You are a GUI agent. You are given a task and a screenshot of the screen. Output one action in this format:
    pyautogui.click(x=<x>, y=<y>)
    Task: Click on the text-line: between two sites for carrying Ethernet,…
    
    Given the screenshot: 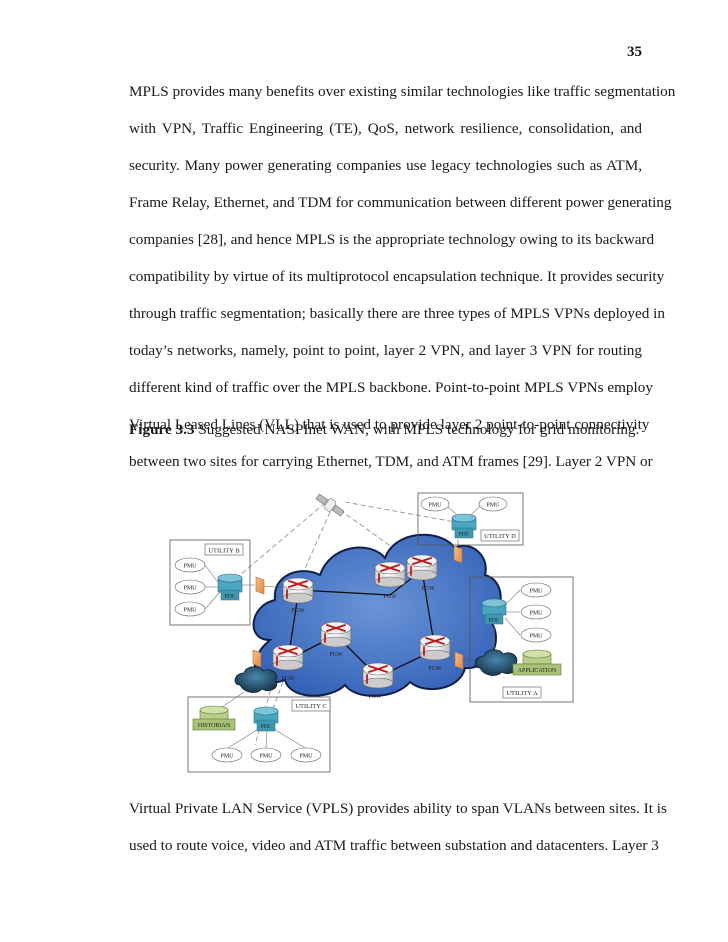 What is the action you would take?
    pyautogui.click(x=391, y=461)
    